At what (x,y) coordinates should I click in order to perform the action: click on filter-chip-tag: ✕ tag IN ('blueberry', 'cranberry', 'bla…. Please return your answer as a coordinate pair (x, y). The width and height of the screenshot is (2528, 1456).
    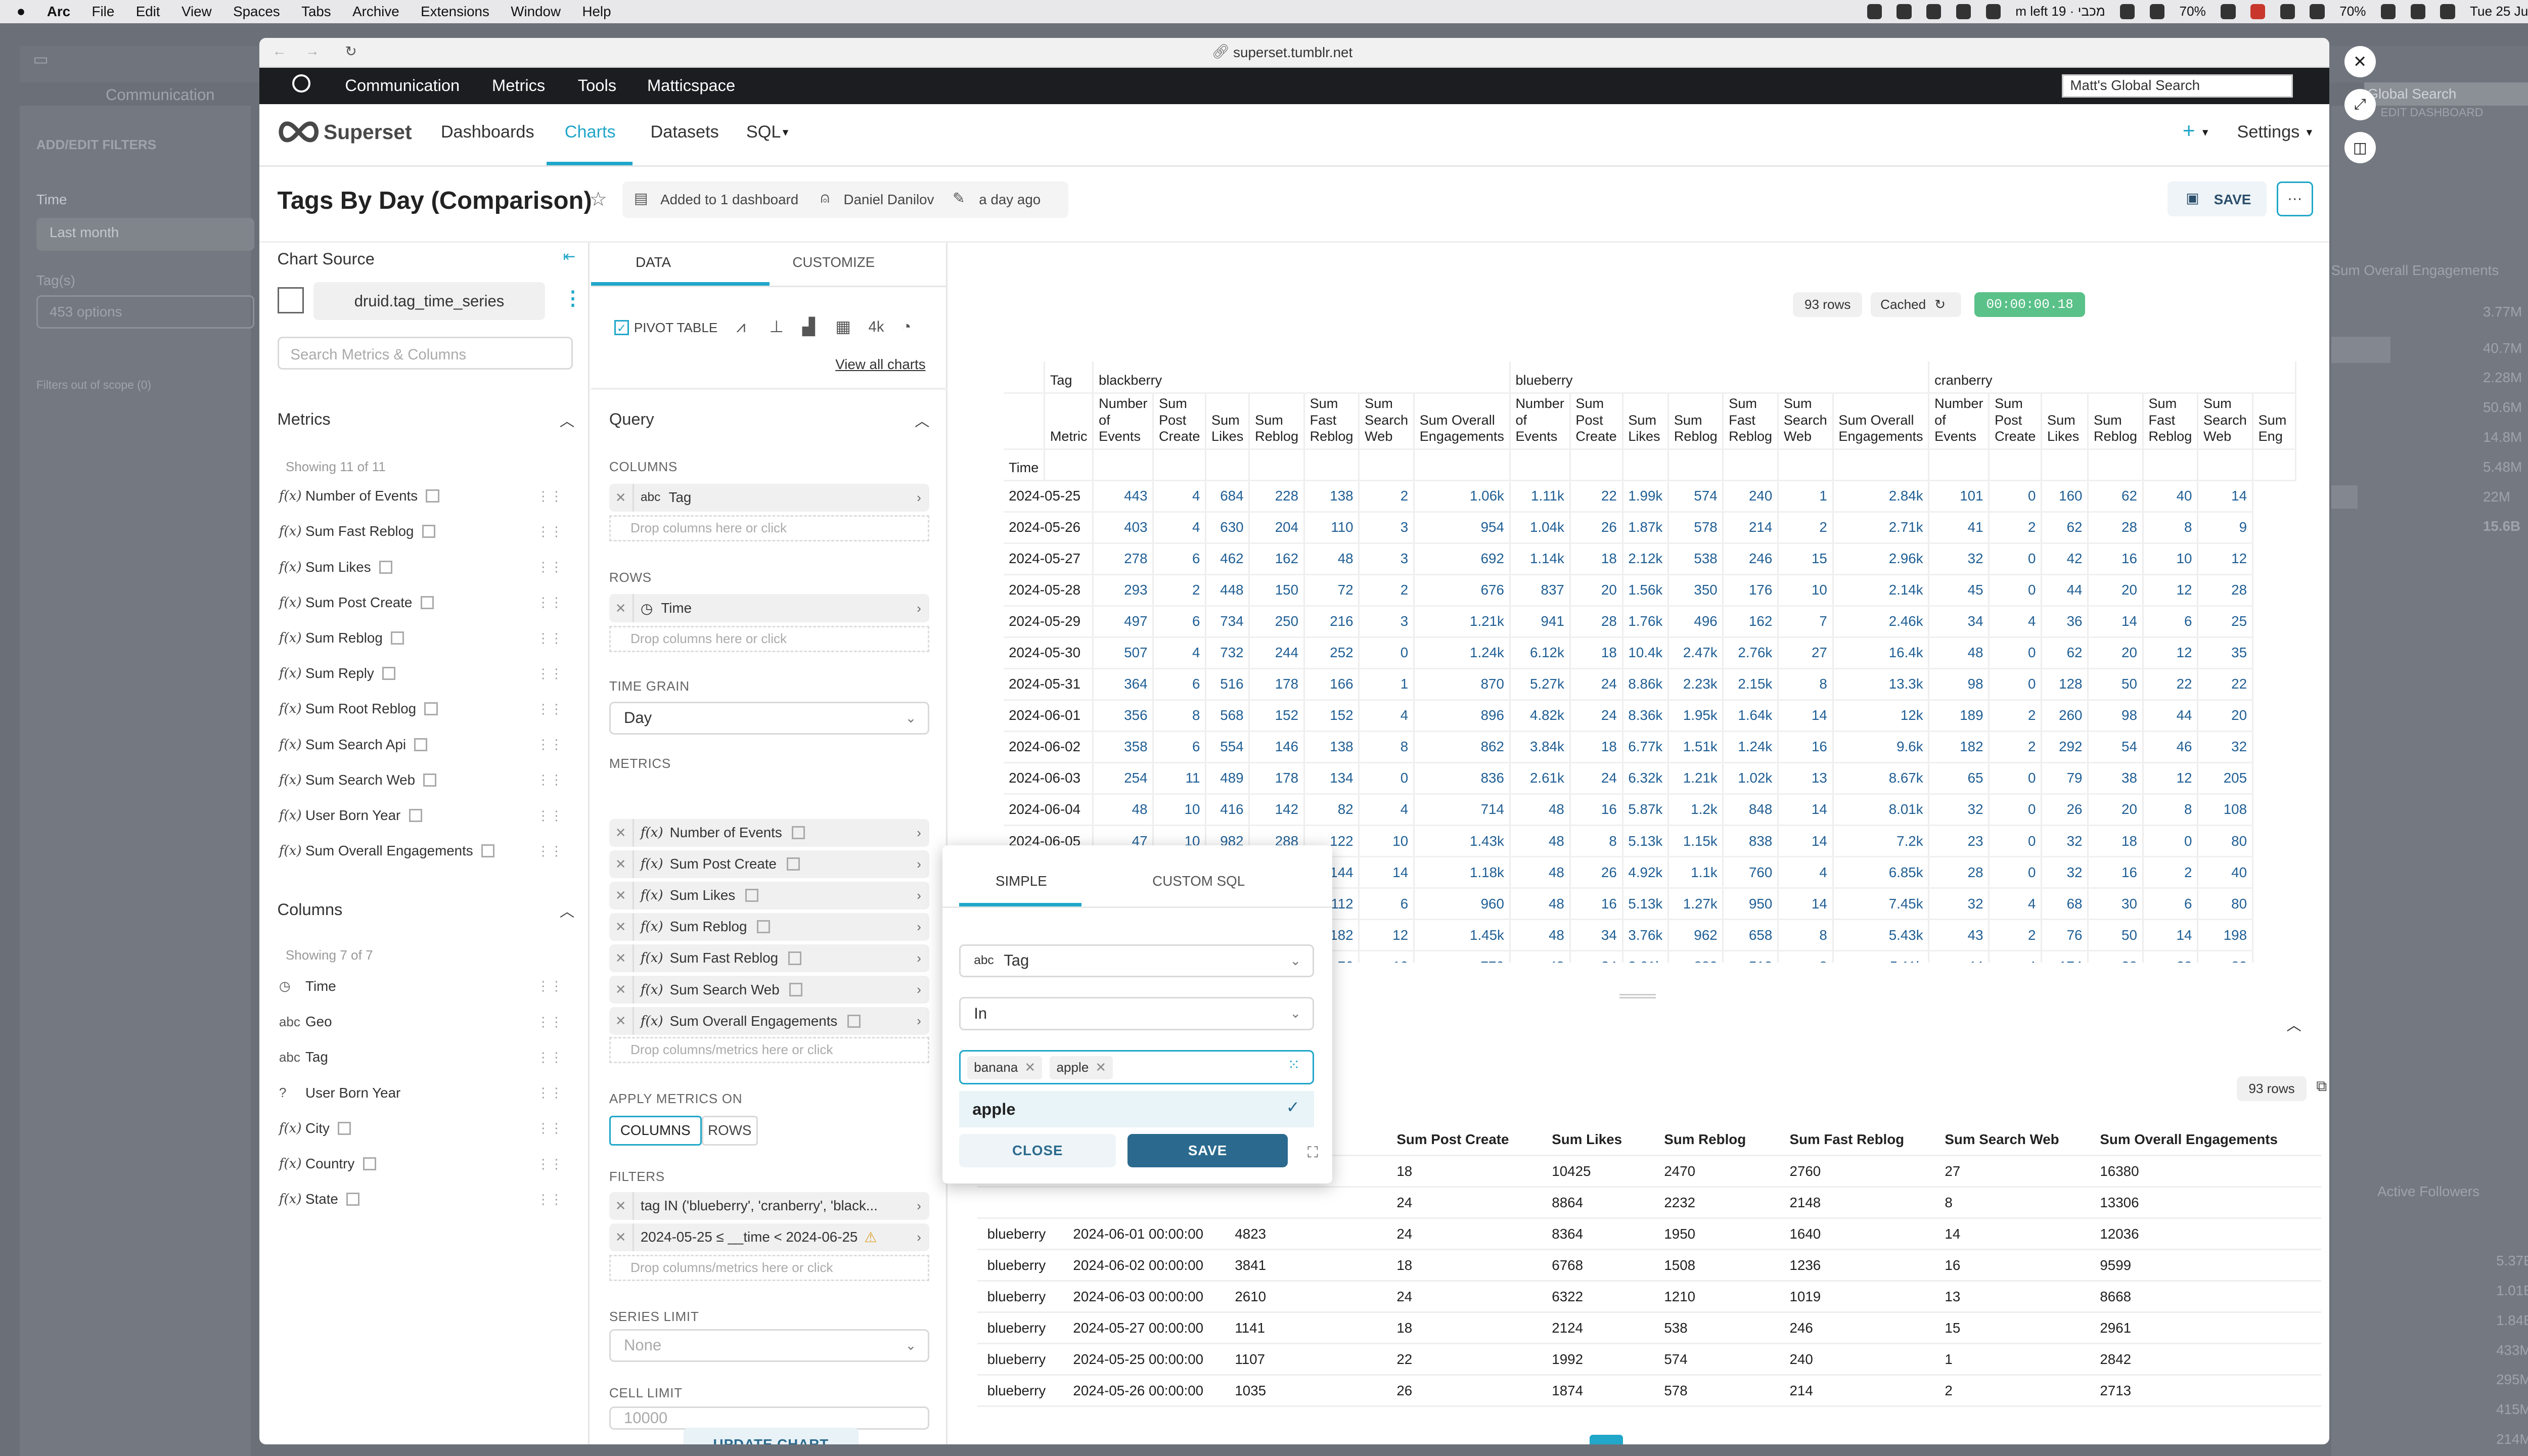
    Looking at the image, I should click on (770, 1206).